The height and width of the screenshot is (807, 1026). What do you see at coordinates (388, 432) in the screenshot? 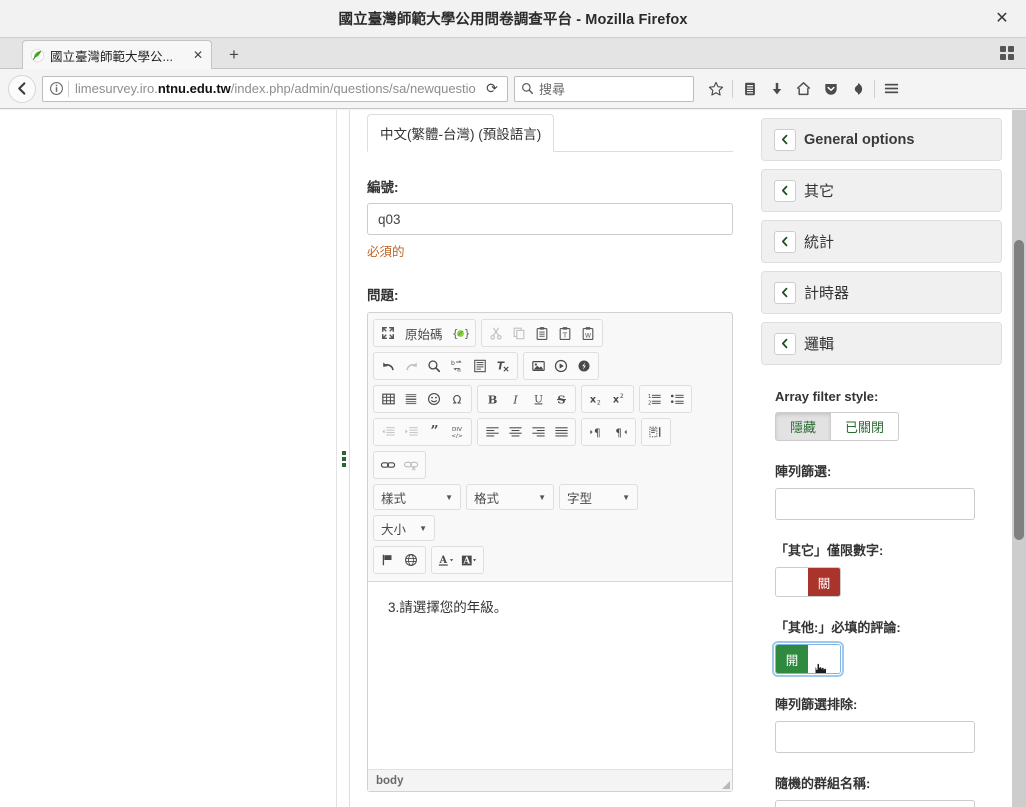
I see `outdent-icon` at bounding box center [388, 432].